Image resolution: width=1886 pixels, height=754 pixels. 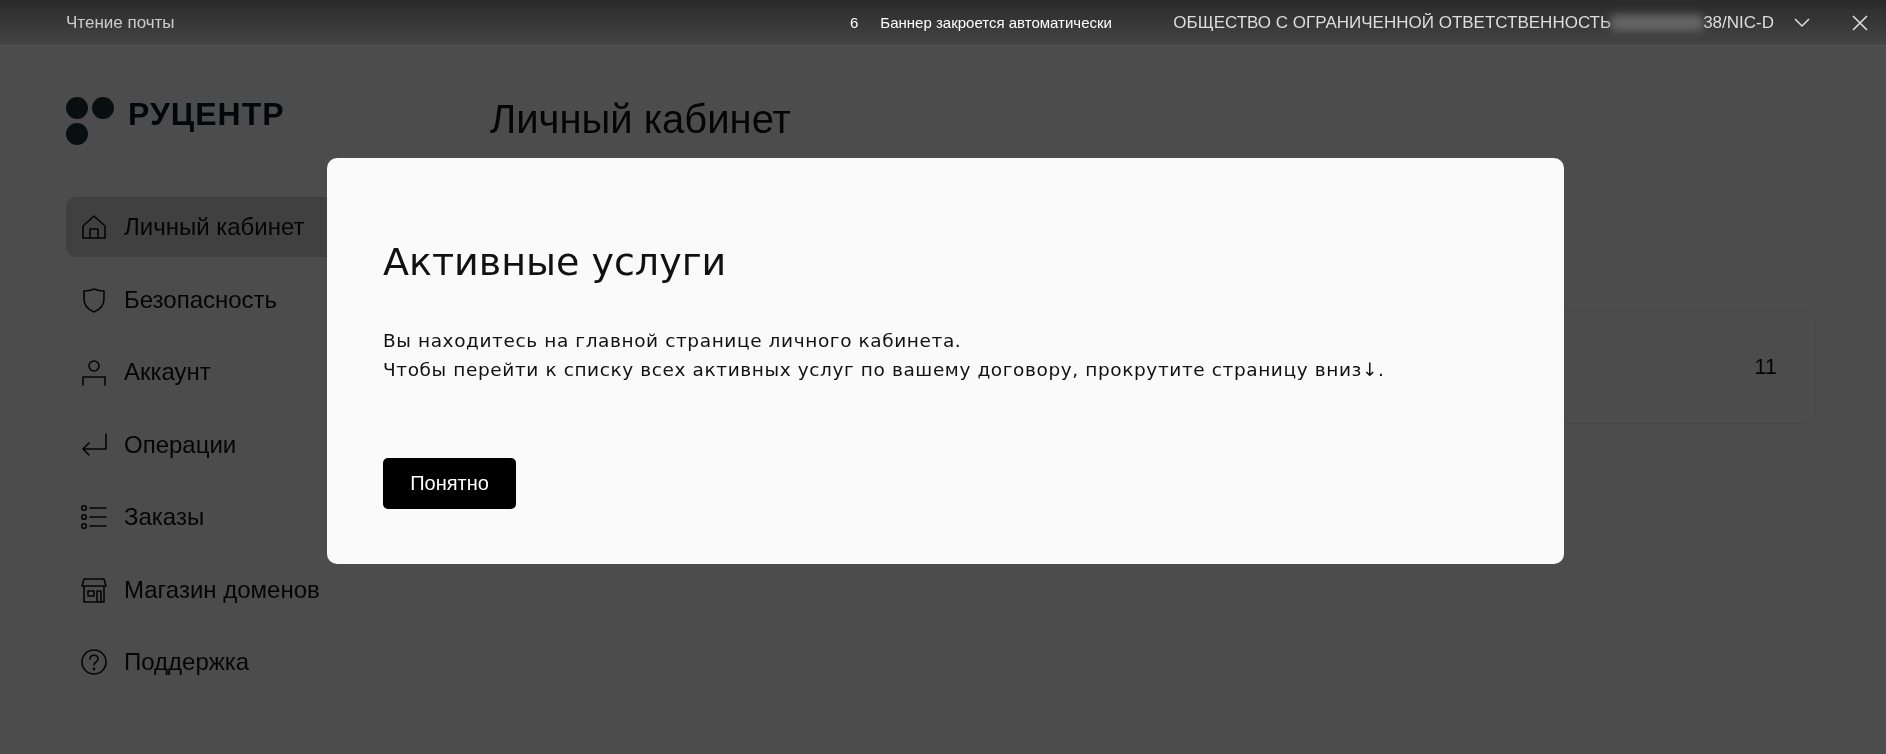 What do you see at coordinates (641, 119) in the screenshot?
I see `page-title: Личный кабинет` at bounding box center [641, 119].